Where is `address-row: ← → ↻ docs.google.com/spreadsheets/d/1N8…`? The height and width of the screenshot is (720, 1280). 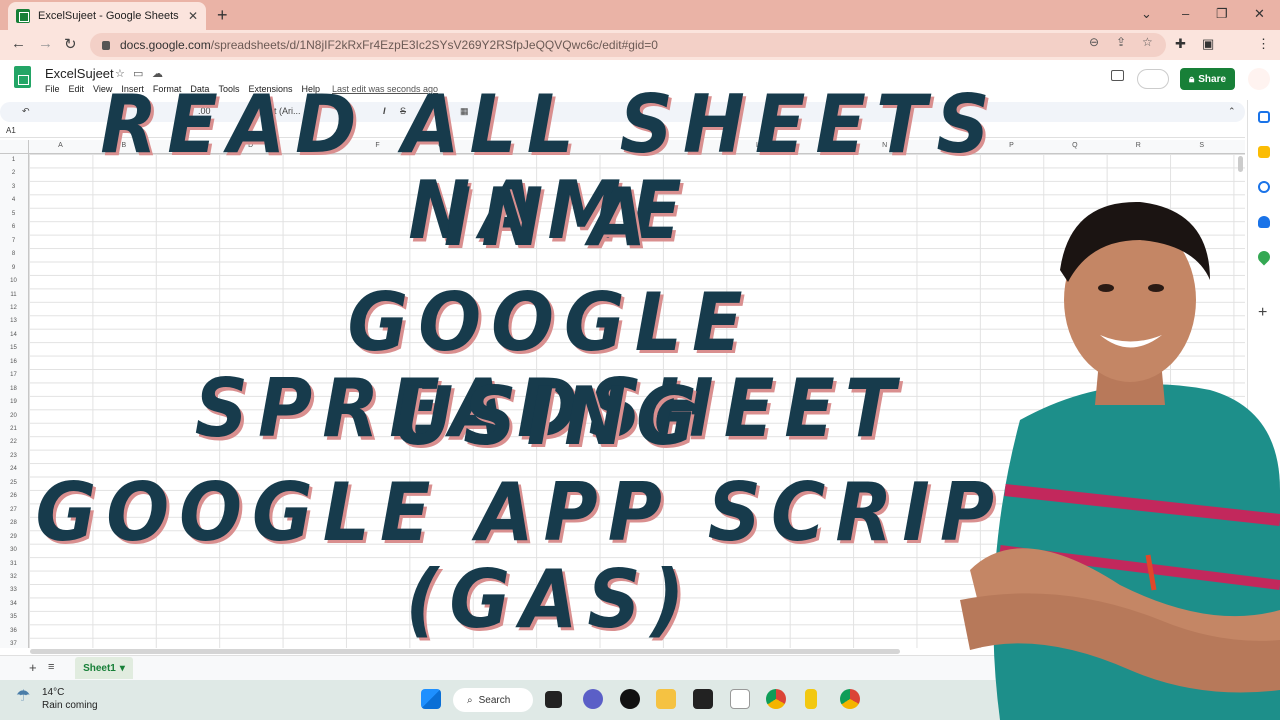
address-row: ← → ↻ docs.google.com/spreadsheets/d/1N8… is located at coordinates (640, 45).